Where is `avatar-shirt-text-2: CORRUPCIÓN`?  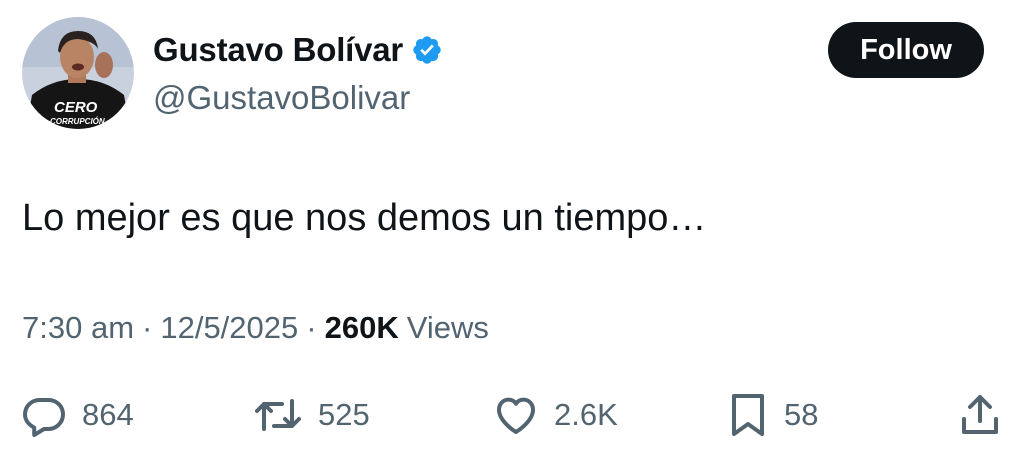
avatar-shirt-text-2: CORRUPCIÓN is located at coordinates (77, 121).